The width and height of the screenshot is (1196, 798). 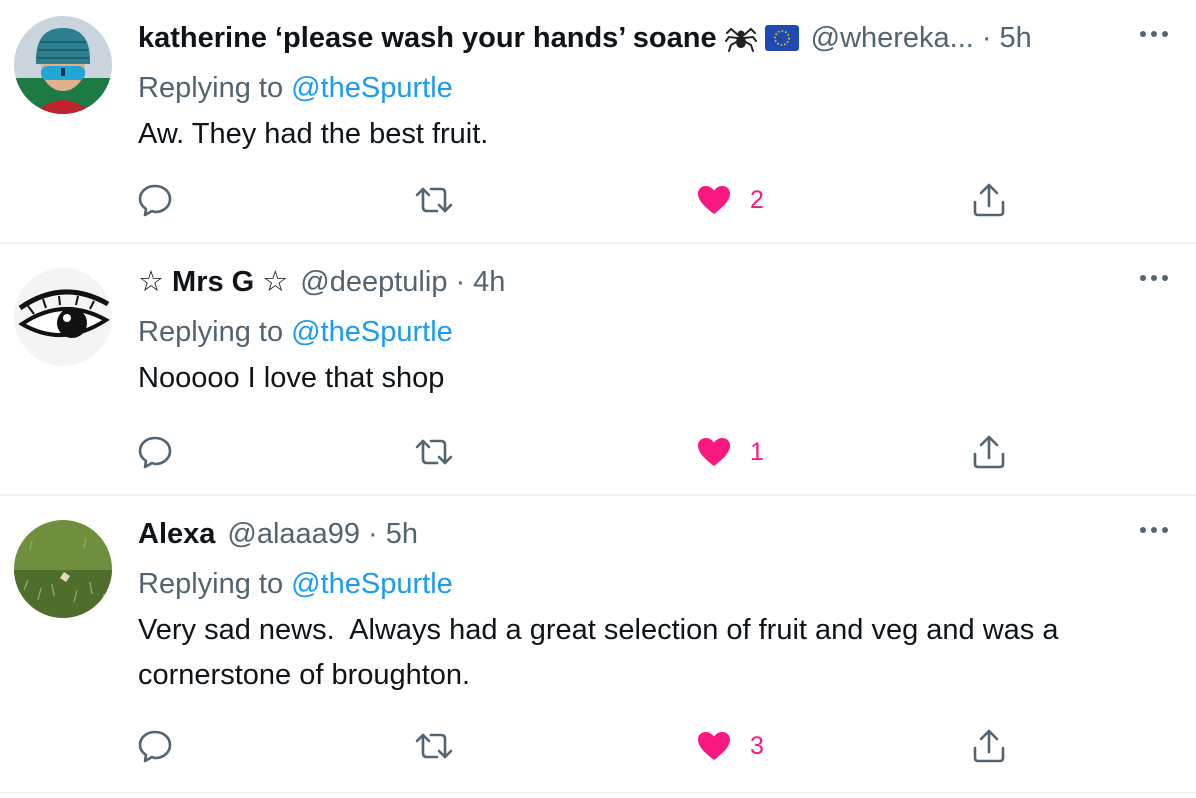 What do you see at coordinates (740, 38) in the screenshot?
I see `spider-emoji` at bounding box center [740, 38].